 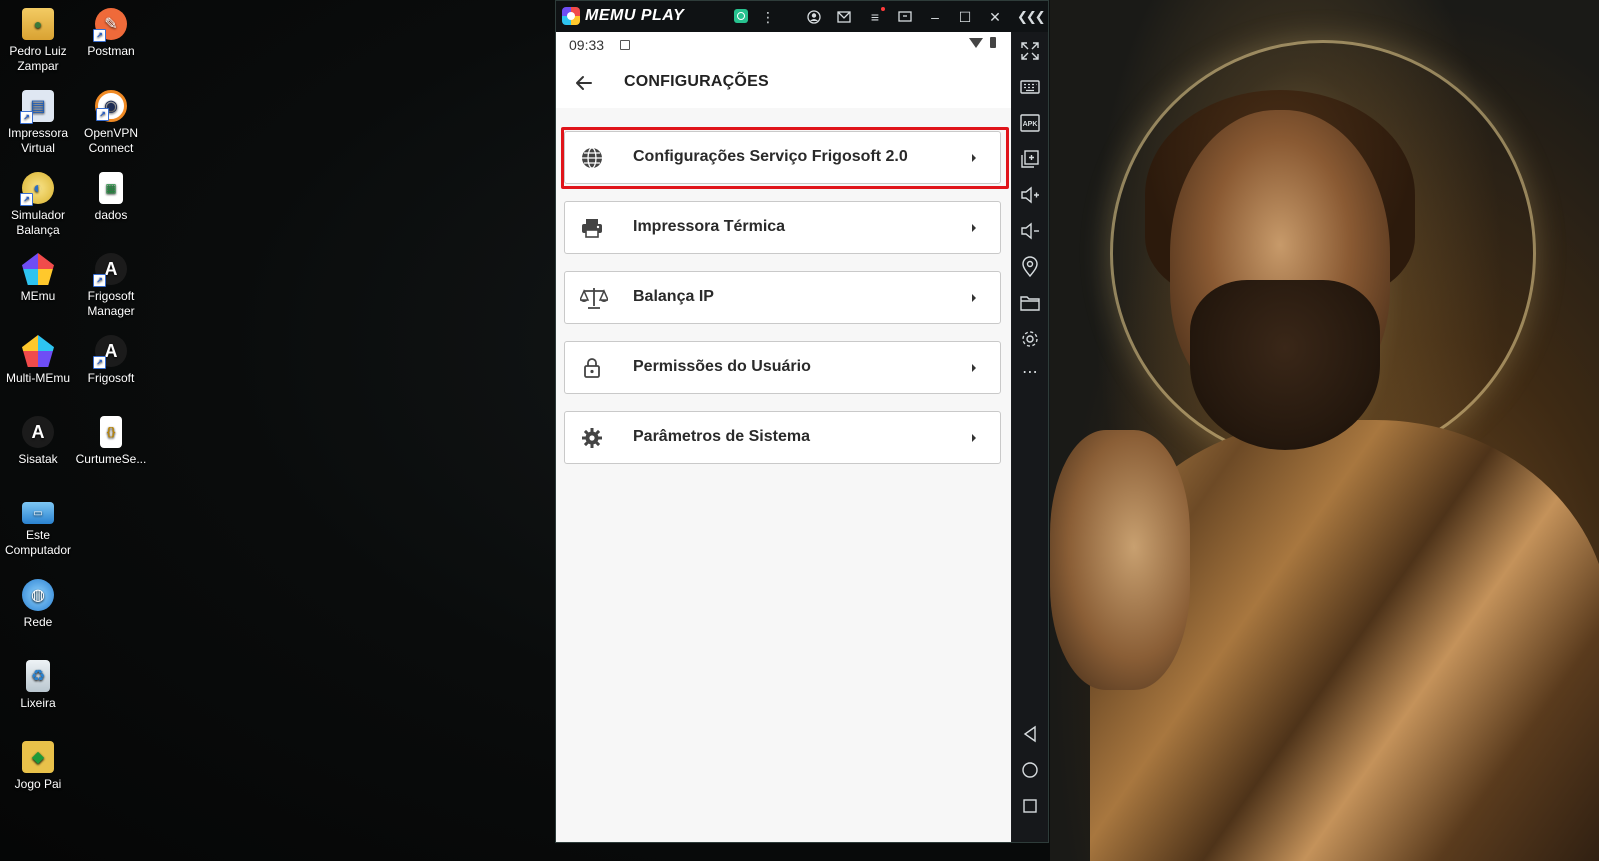 I want to click on desktop-icon-lixeira: ♻ Lixeira, so click(x=38, y=685).